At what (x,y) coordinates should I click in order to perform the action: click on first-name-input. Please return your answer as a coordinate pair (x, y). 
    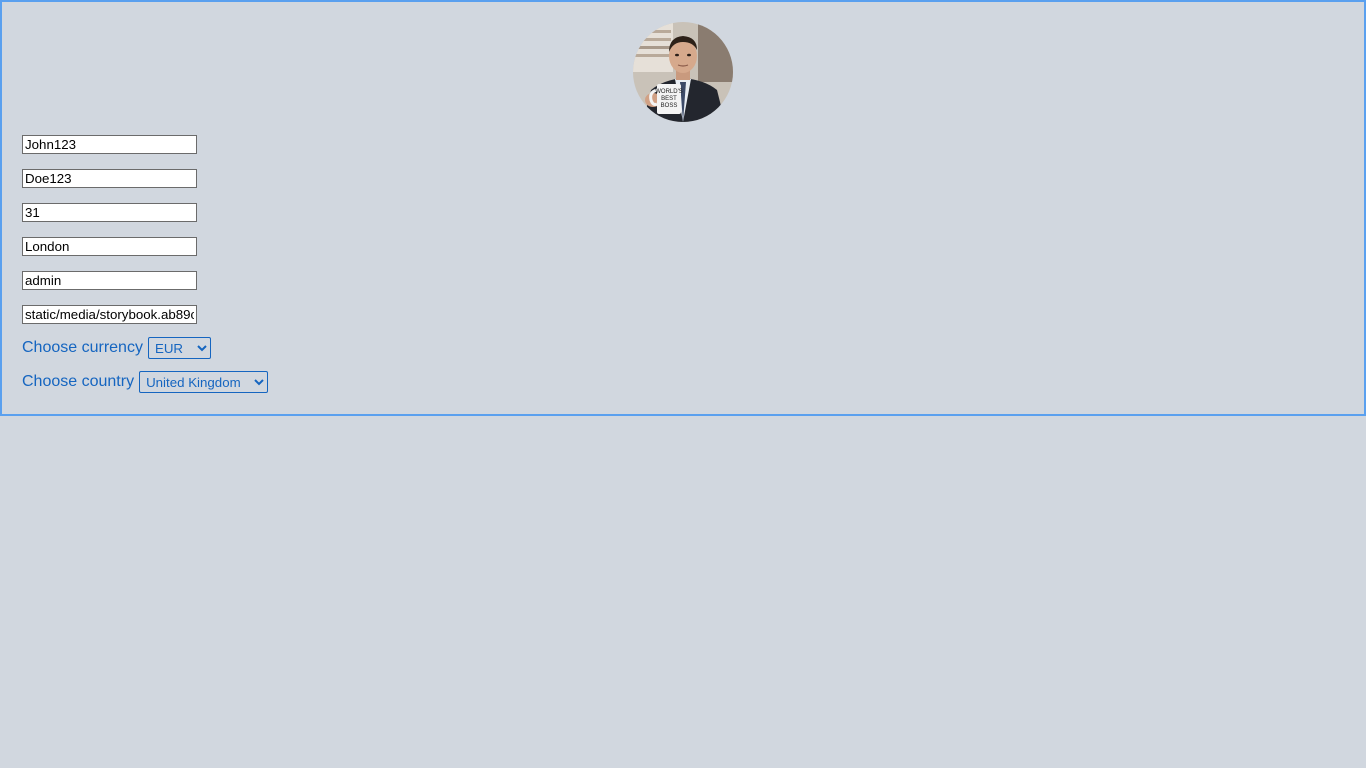
    Looking at the image, I should click on (109, 144).